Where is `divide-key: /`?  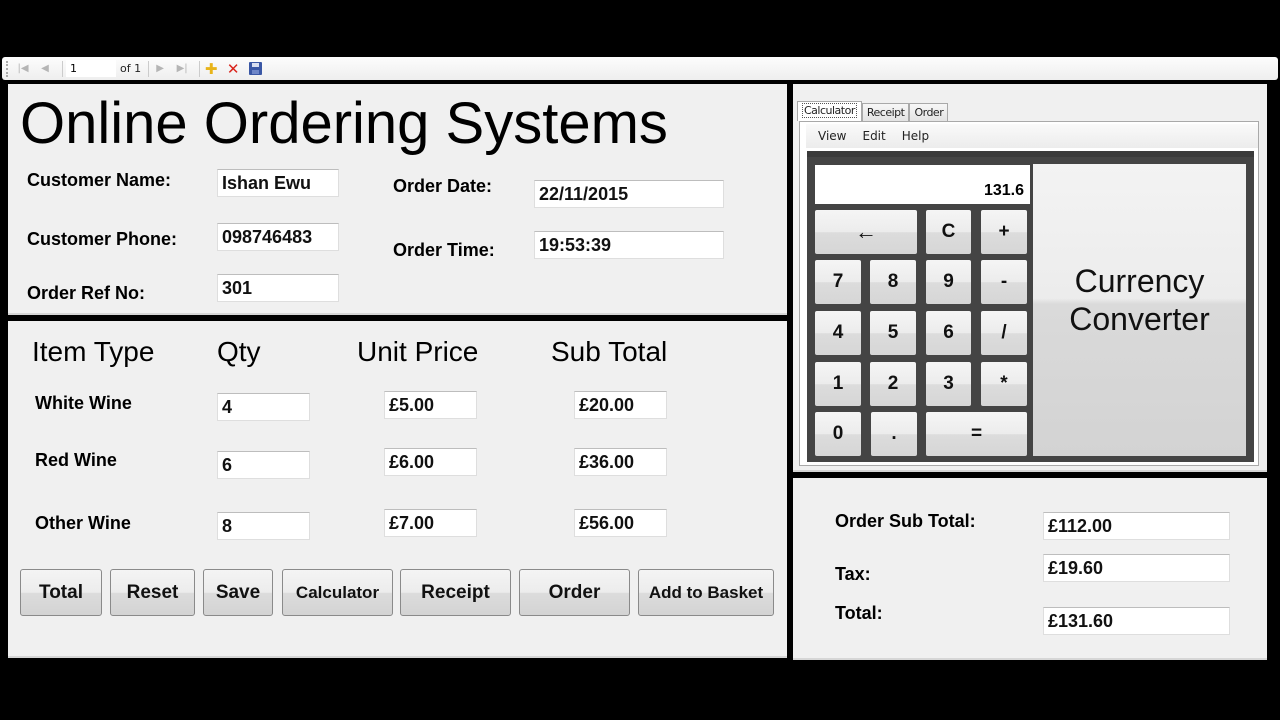
divide-key: / is located at coordinates (1004, 333).